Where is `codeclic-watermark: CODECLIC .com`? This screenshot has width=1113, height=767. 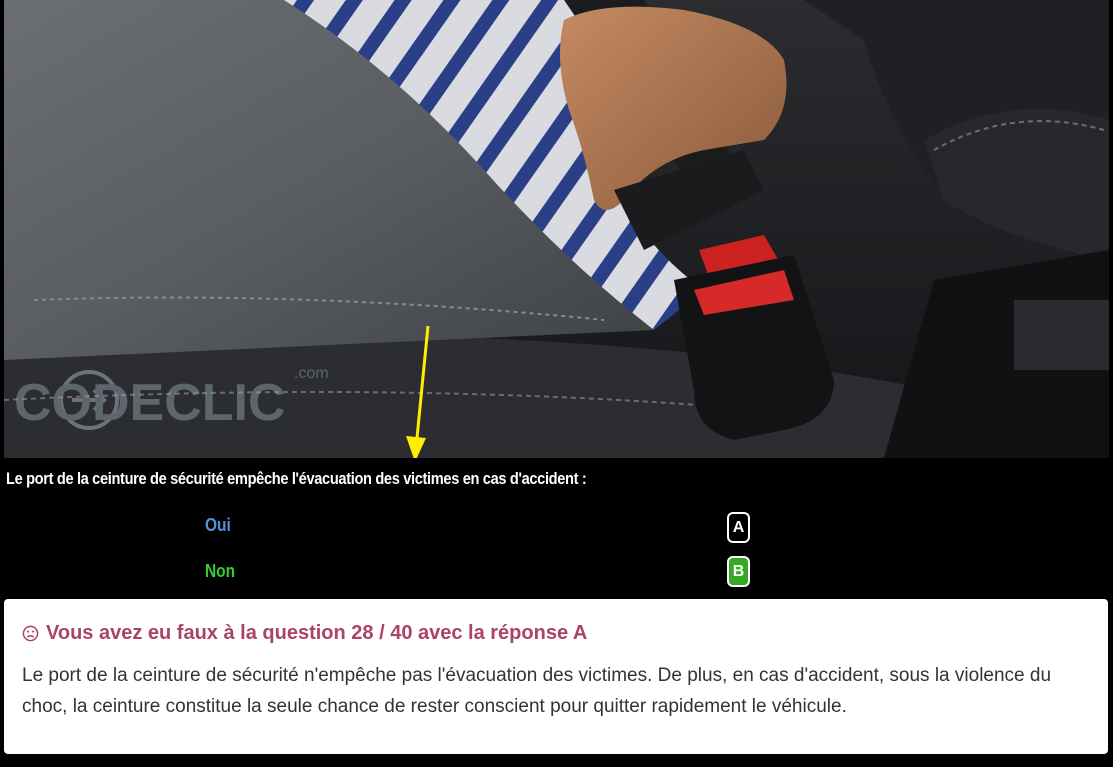 codeclic-watermark: CODECLIC .com is located at coordinates (171, 398).